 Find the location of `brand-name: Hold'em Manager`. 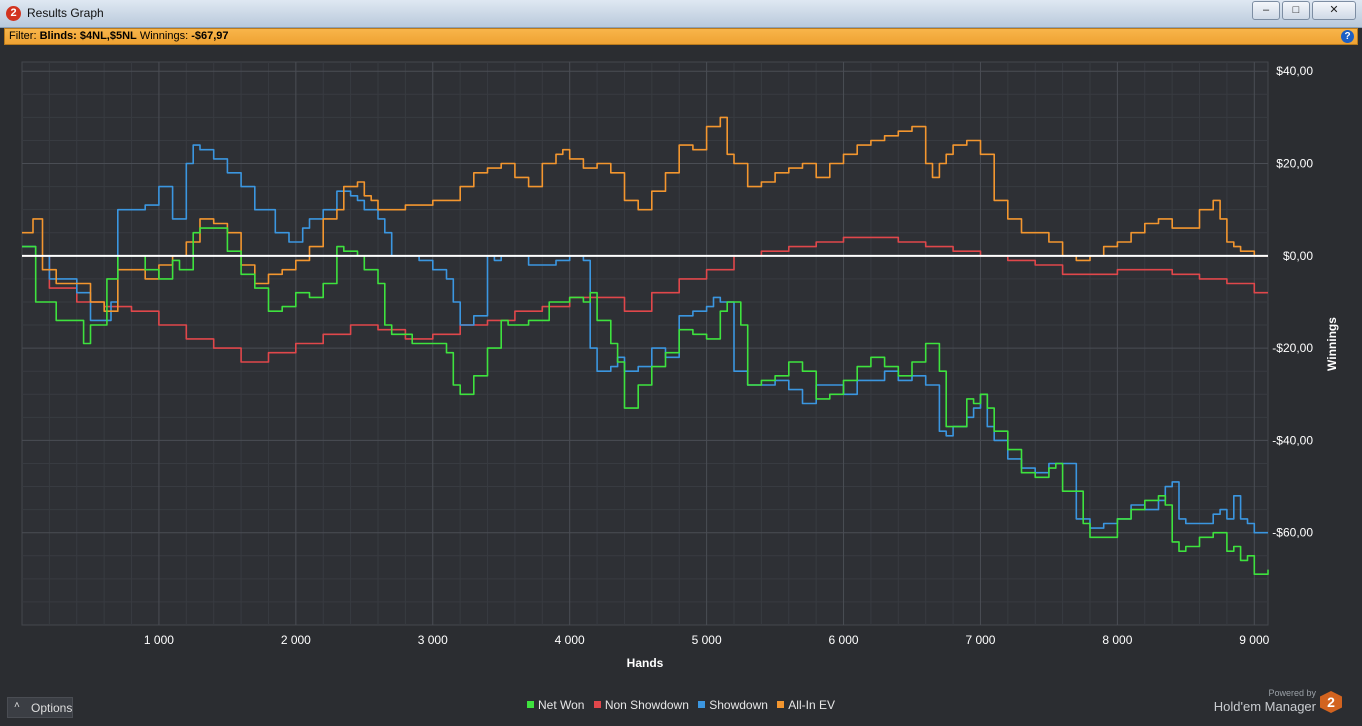

brand-name: Hold'em Manager is located at coordinates (1264, 706).